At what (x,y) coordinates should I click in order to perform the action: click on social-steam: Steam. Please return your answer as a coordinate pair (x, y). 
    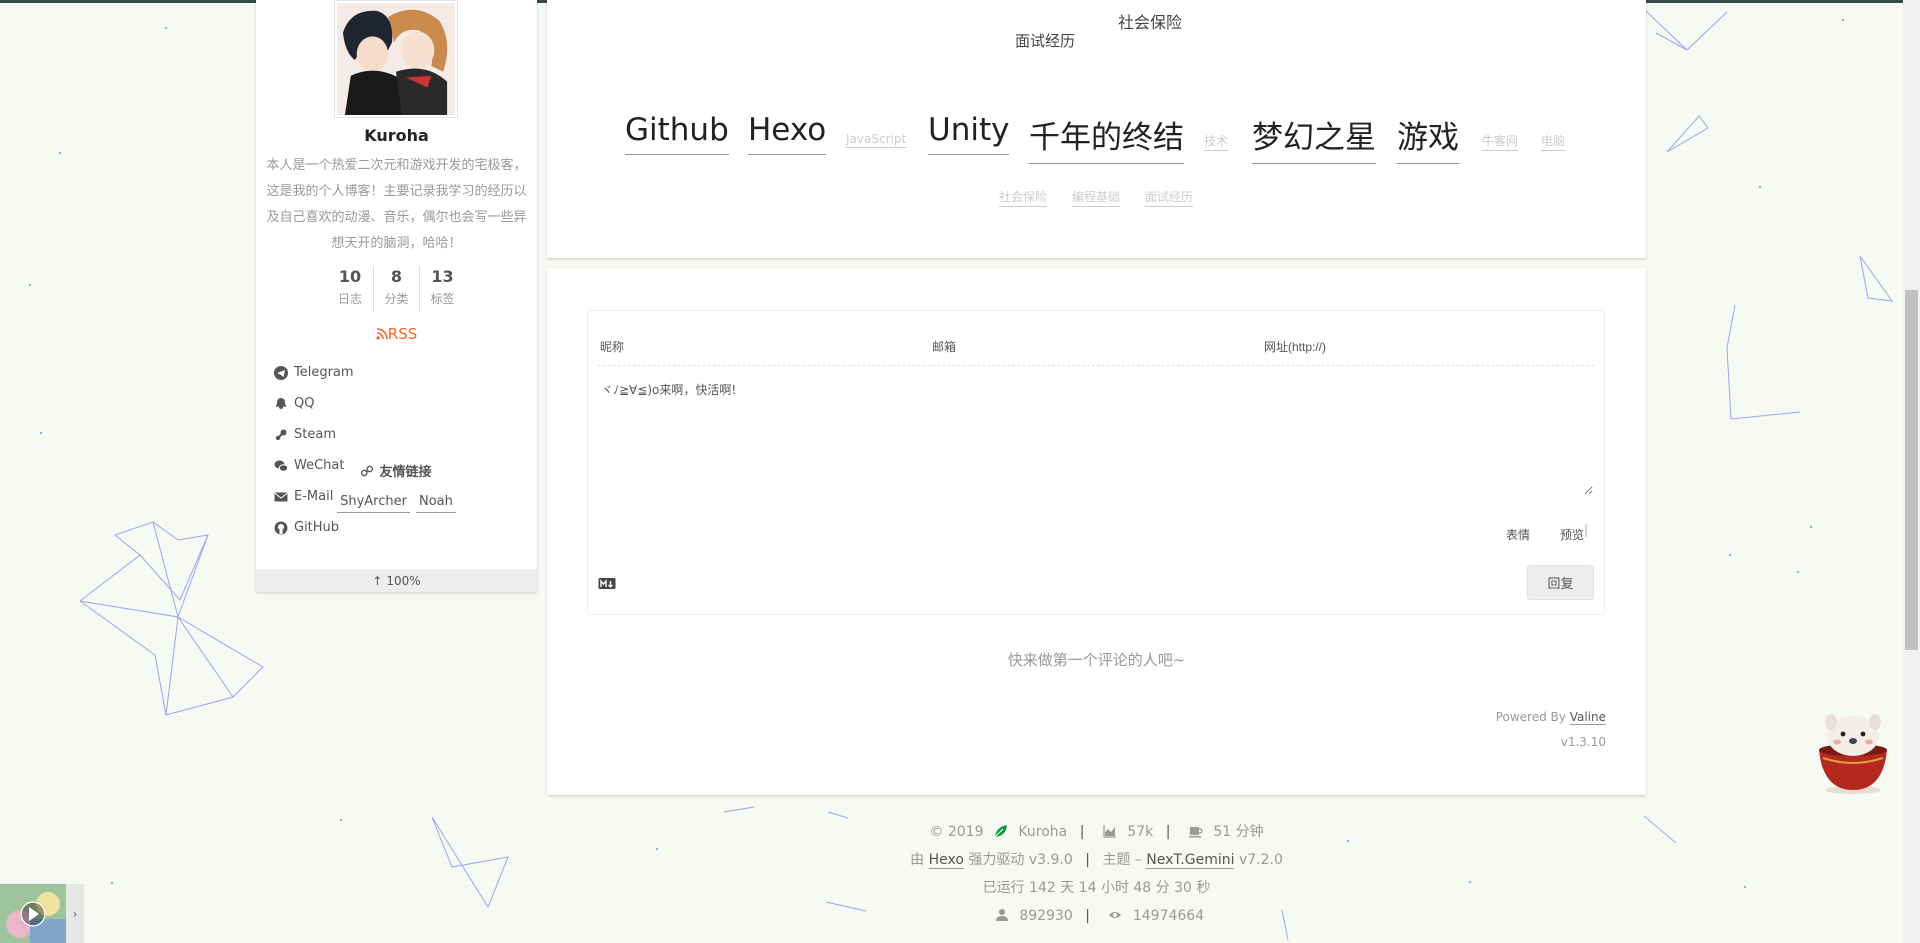
    Looking at the image, I should click on (338, 434).